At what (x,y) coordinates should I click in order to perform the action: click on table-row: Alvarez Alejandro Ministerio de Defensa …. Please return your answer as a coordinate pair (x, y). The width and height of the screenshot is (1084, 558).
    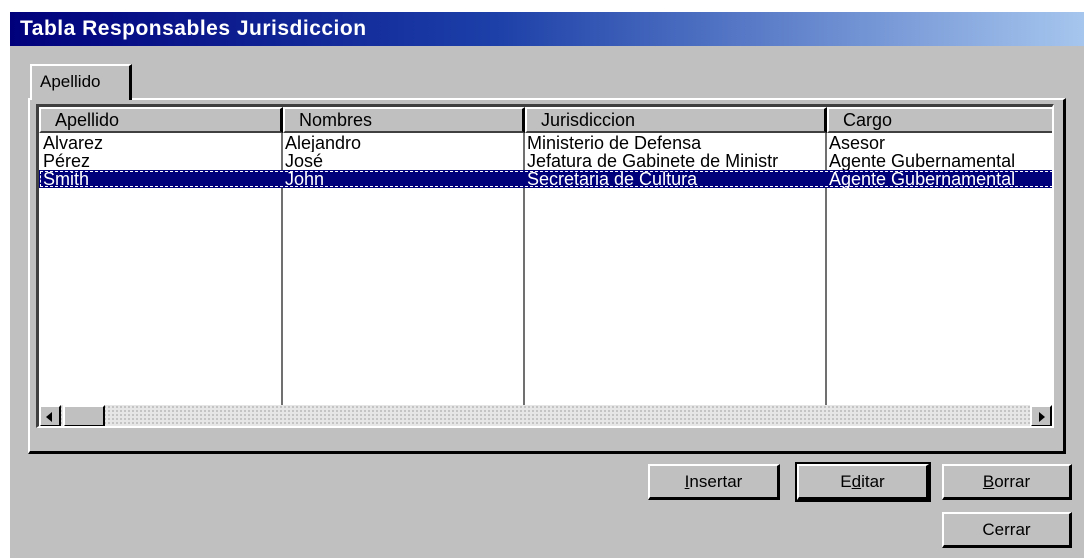
    Looking at the image, I should click on (545, 143).